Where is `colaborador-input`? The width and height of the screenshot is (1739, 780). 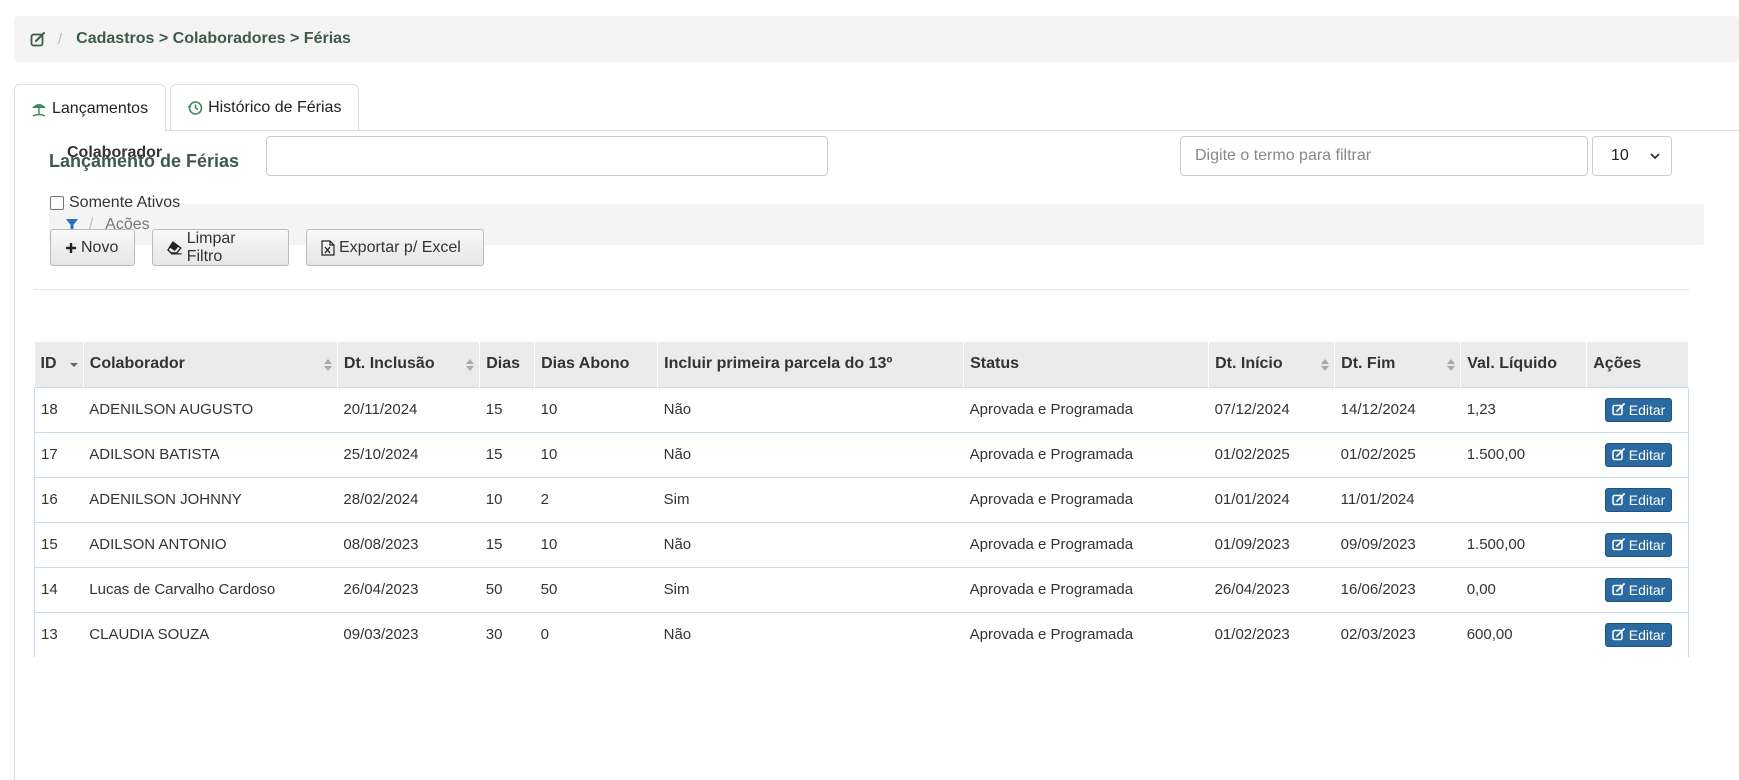
colaborador-input is located at coordinates (547, 156).